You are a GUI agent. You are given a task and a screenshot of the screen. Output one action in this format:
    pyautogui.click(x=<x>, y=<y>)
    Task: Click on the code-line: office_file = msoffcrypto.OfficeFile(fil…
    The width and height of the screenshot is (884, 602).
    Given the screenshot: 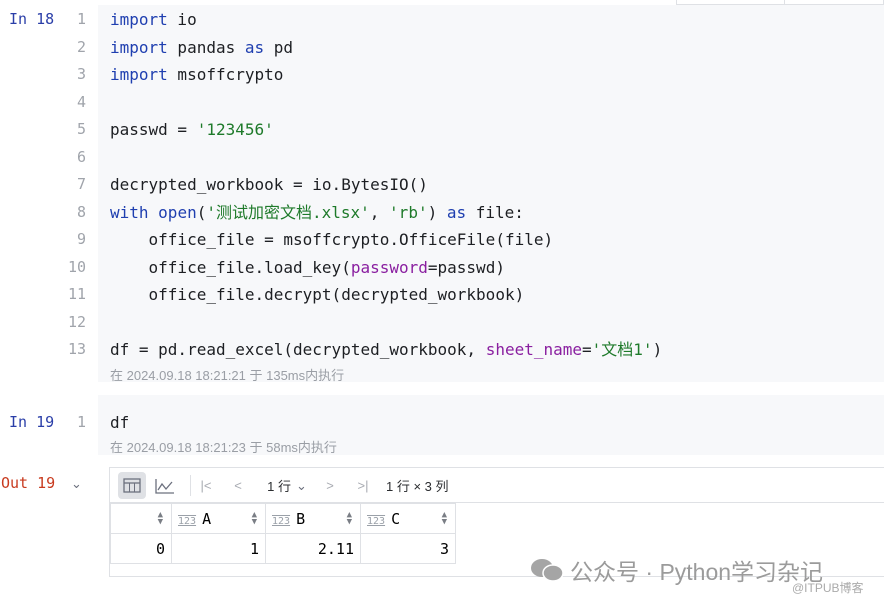 What is the action you would take?
    pyautogui.click(x=332, y=240)
    